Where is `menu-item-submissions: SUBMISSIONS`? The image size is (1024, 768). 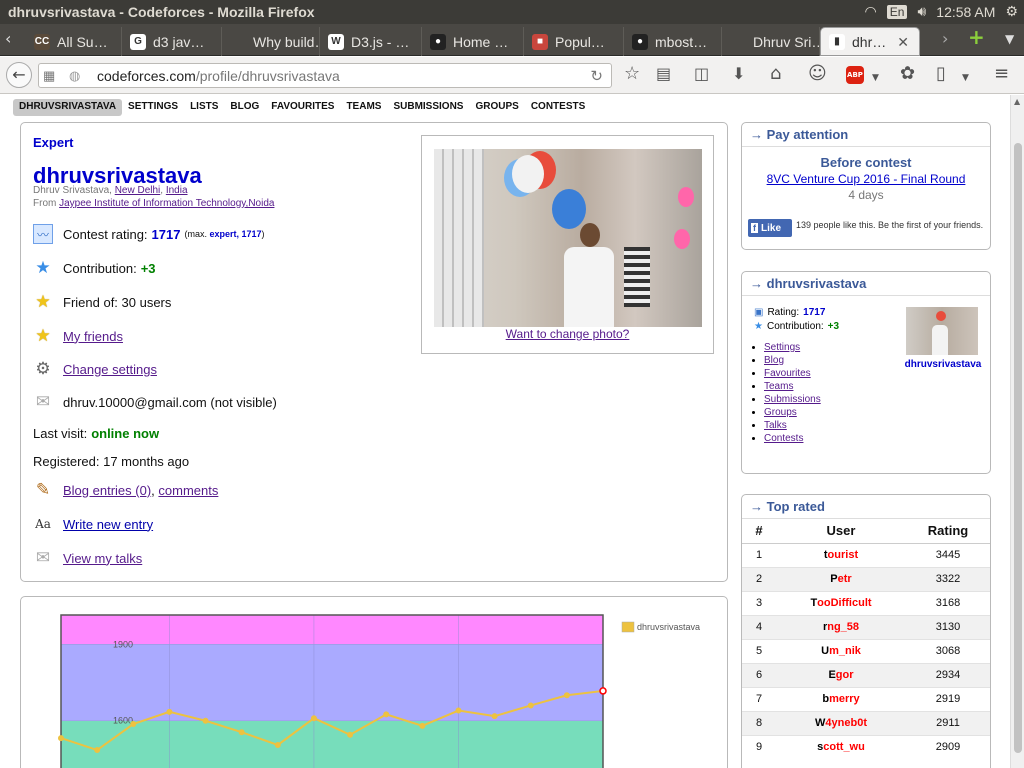 menu-item-submissions: SUBMISSIONS is located at coordinates (428, 107).